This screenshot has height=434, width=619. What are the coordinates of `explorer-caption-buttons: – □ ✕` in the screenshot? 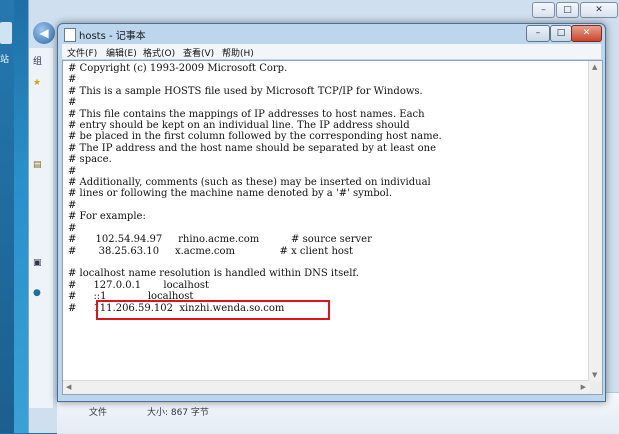 It's located at (574, 9).